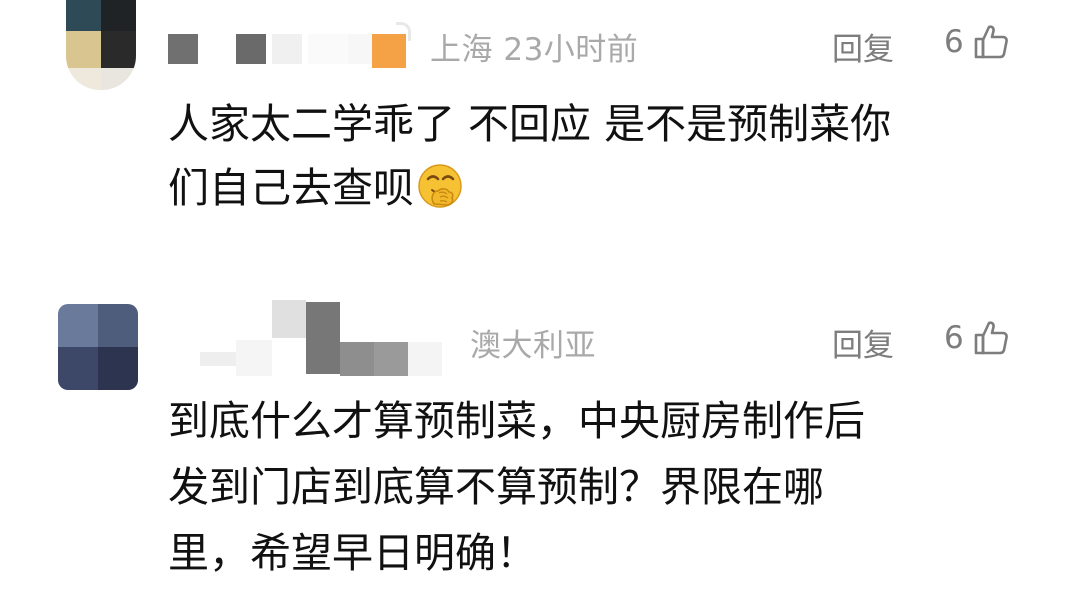 The image size is (1080, 602). I want to click on badge-hook-icon, so click(403, 31).